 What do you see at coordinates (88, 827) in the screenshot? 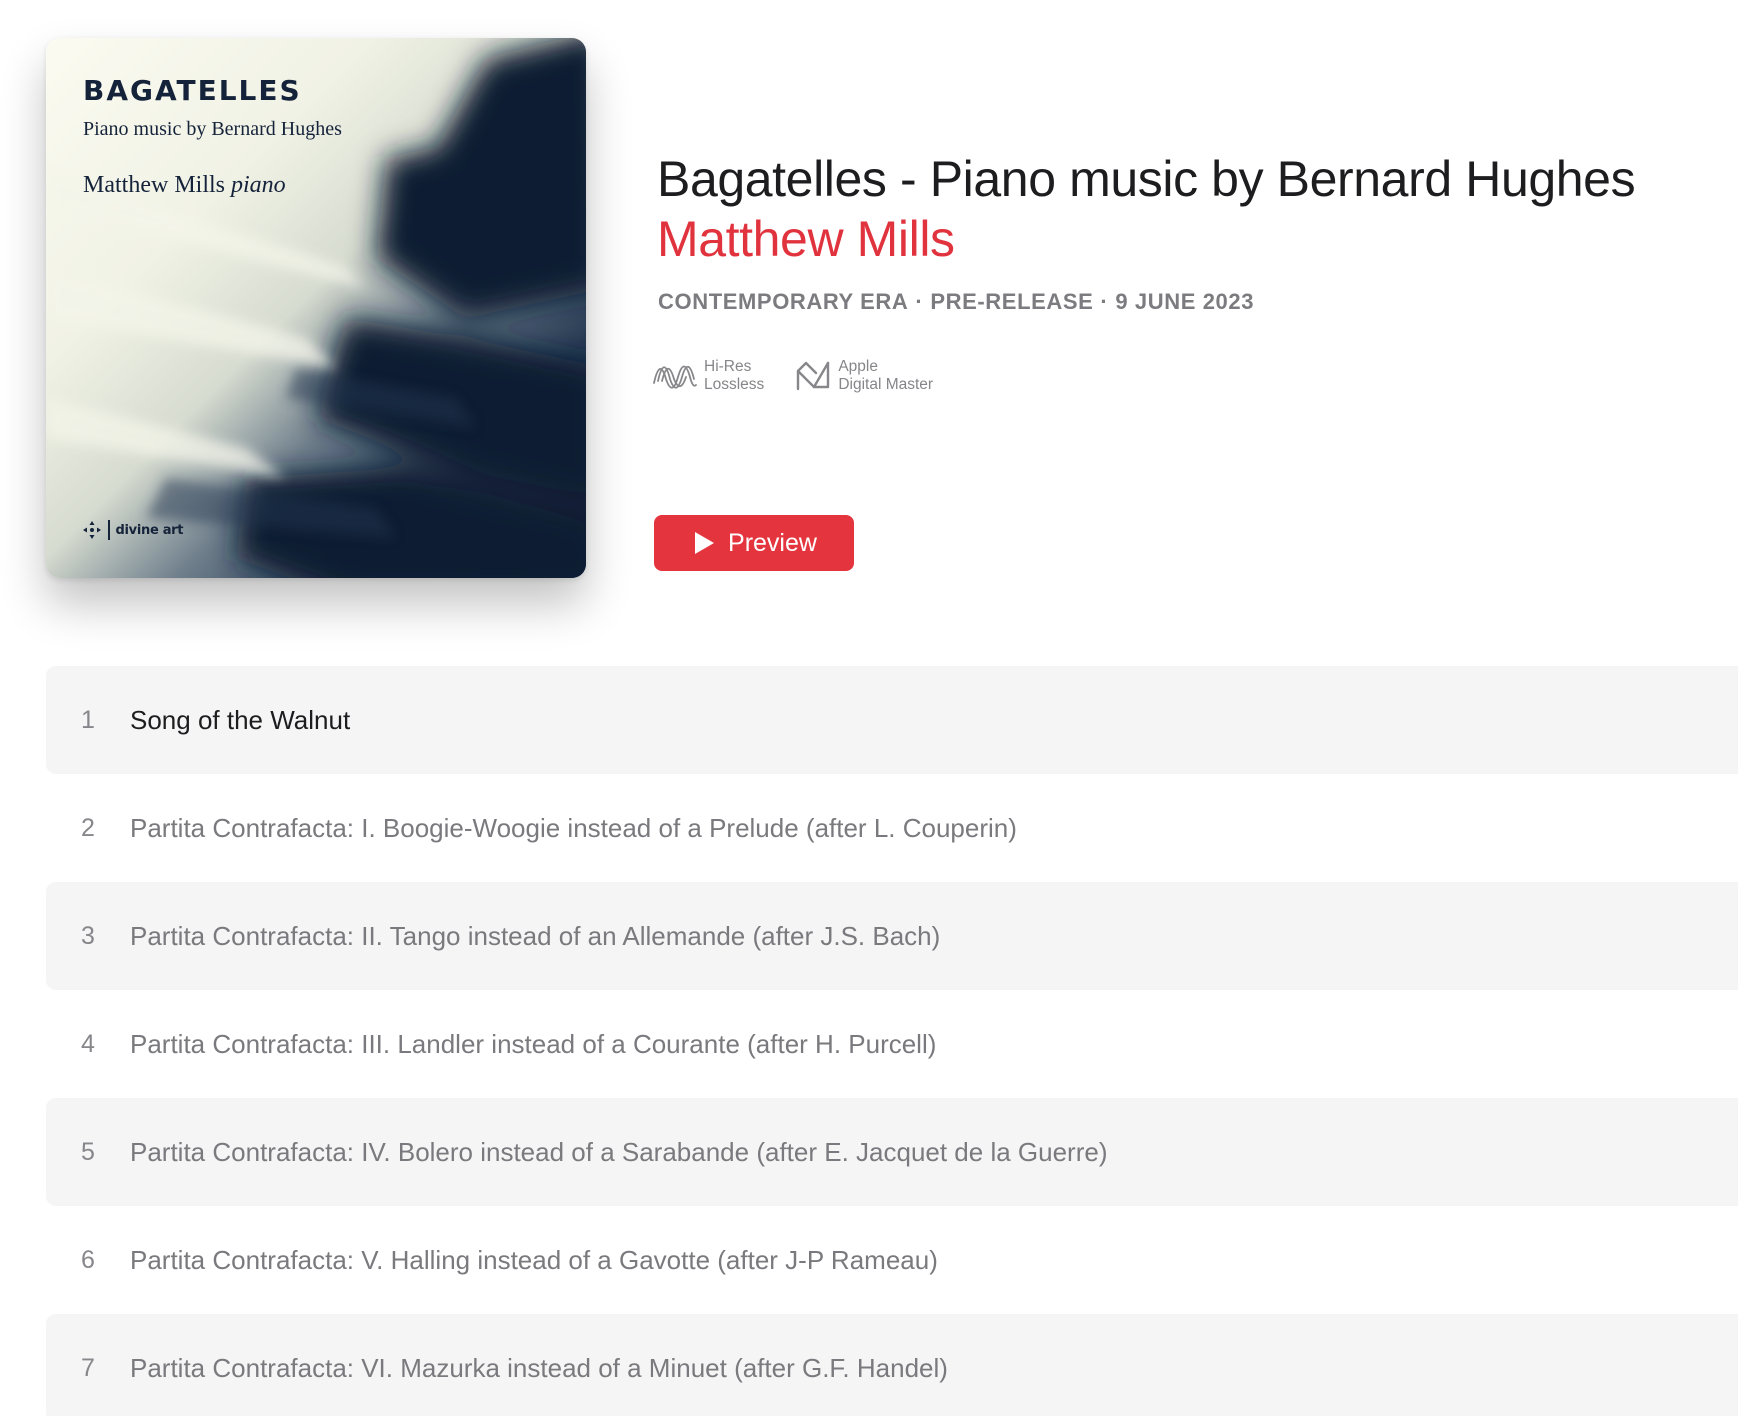
I see `track-number: 2` at bounding box center [88, 827].